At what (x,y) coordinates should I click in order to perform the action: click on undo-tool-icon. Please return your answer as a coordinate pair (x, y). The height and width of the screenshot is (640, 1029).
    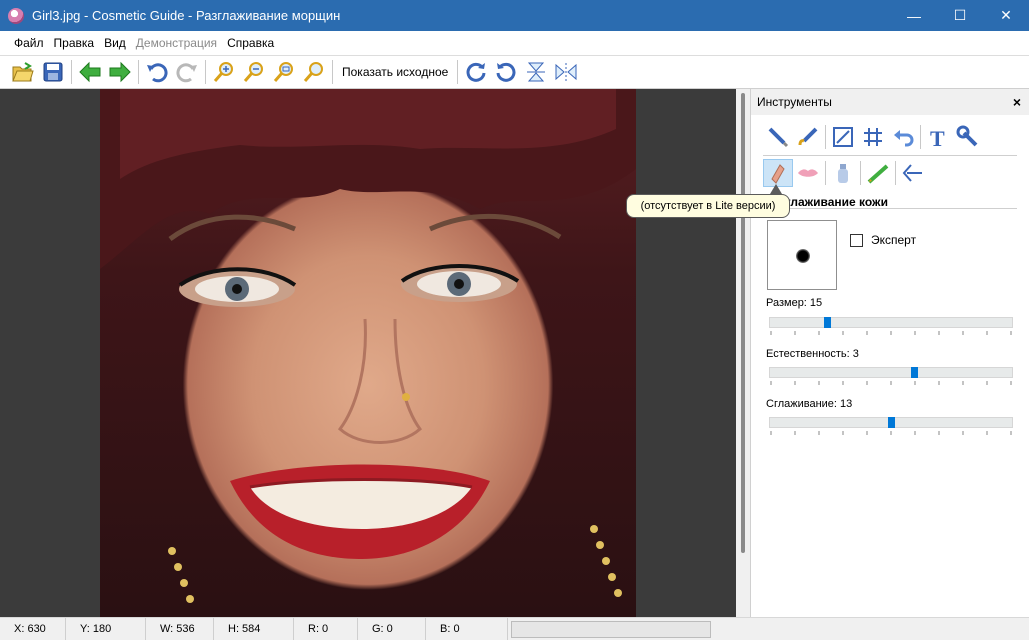
    Looking at the image, I should click on (903, 137).